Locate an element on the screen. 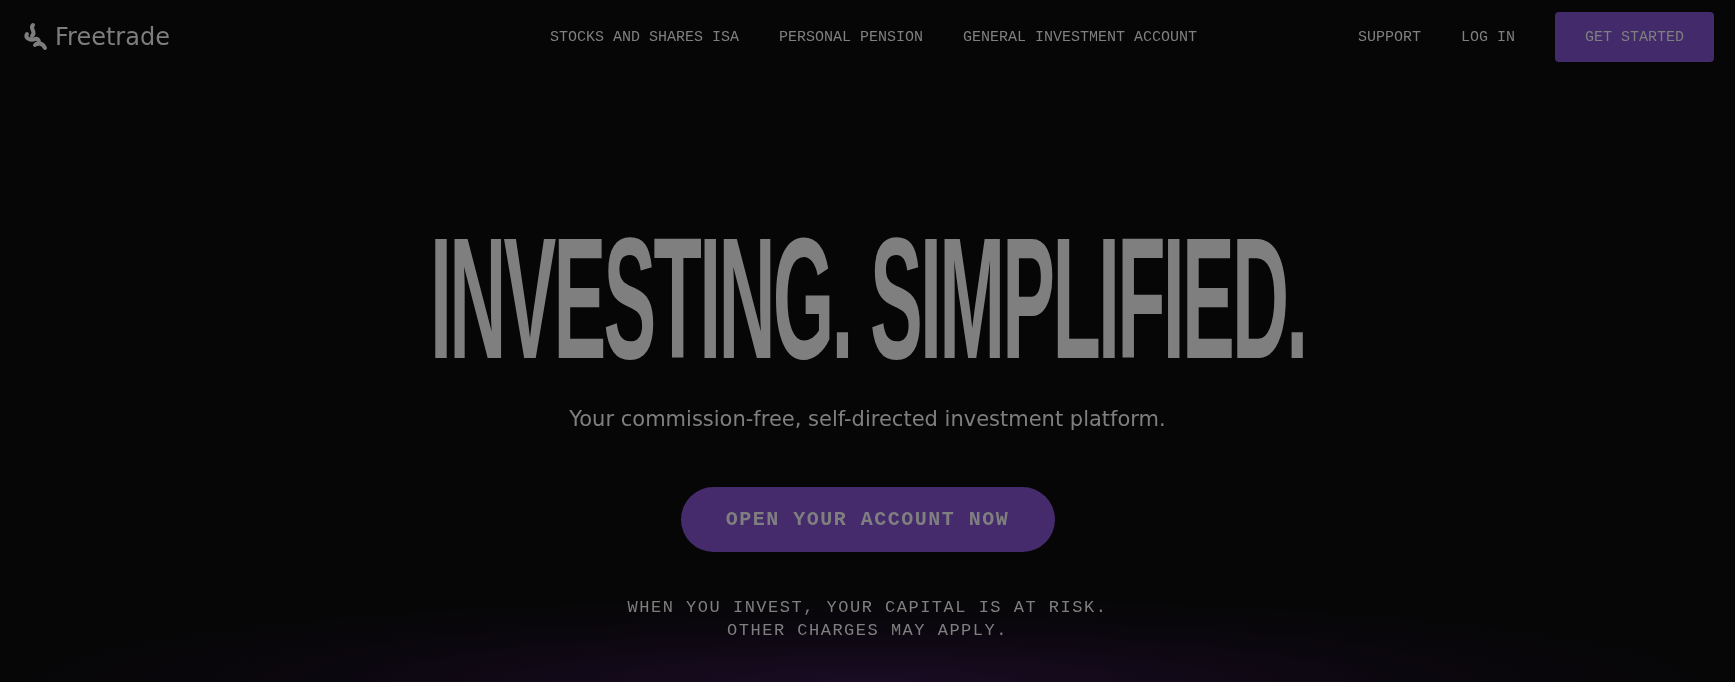  logo-wordmark: Freetrade is located at coordinates (112, 37).